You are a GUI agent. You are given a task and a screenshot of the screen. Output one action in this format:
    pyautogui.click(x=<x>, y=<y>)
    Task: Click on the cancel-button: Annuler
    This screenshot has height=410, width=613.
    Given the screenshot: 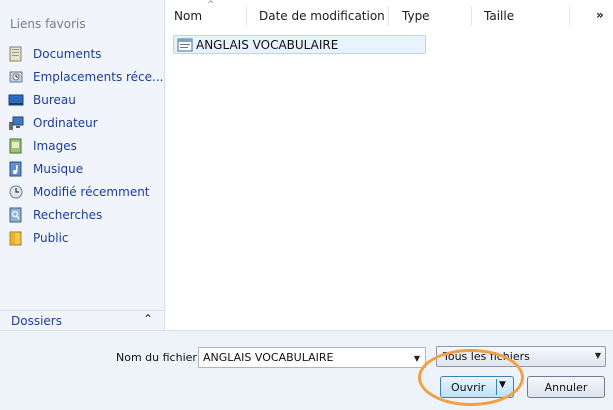 What is the action you would take?
    pyautogui.click(x=566, y=387)
    